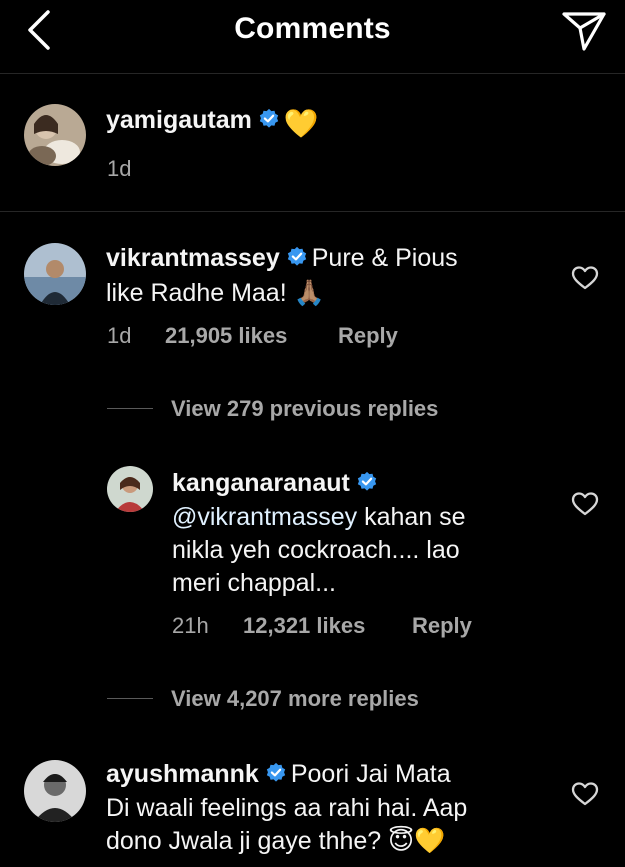 The image size is (625, 867). What do you see at coordinates (584, 31) in the screenshot?
I see `paper-plane-icon` at bounding box center [584, 31].